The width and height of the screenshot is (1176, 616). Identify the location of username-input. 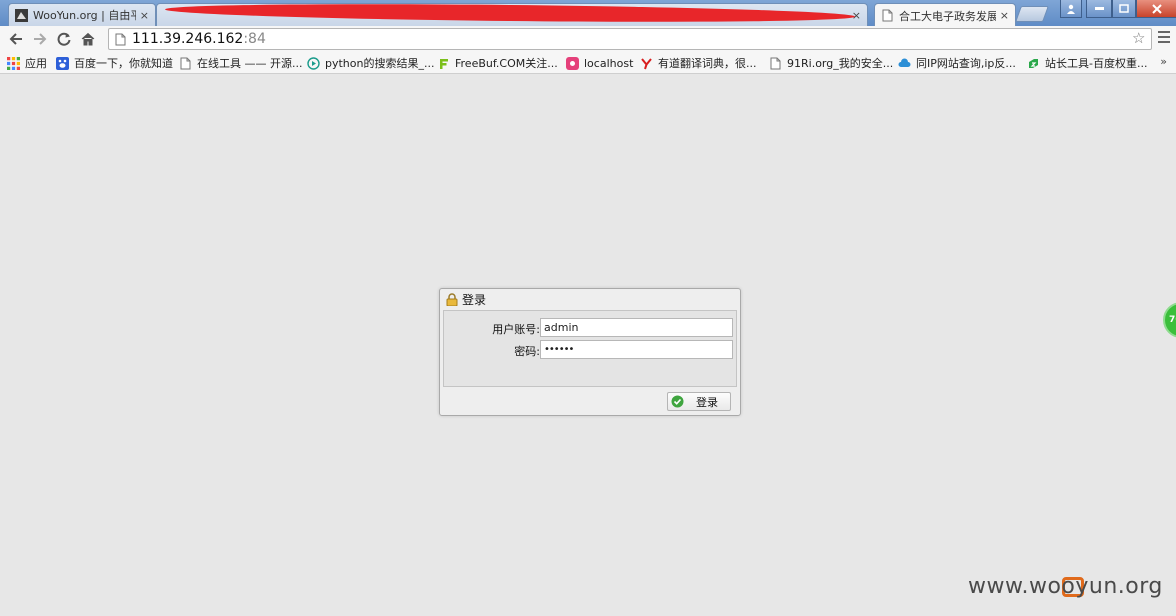
(636, 327).